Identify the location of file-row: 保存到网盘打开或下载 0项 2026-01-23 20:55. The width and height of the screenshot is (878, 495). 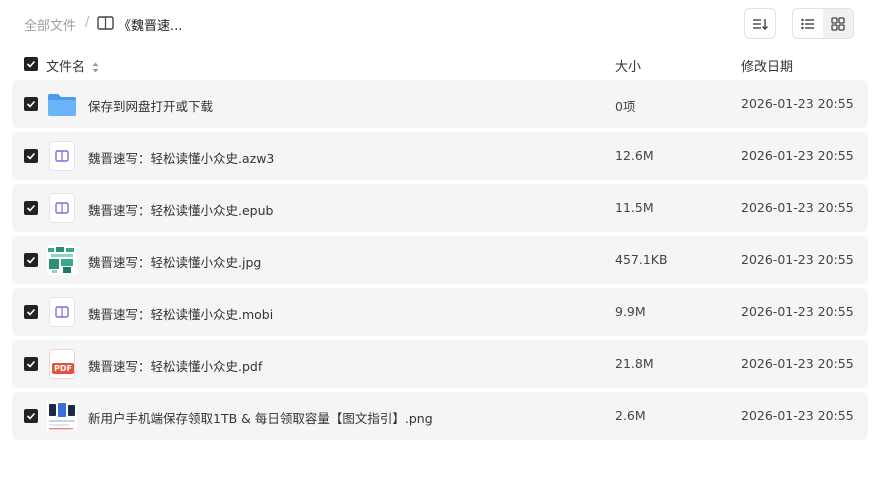
(440, 104).